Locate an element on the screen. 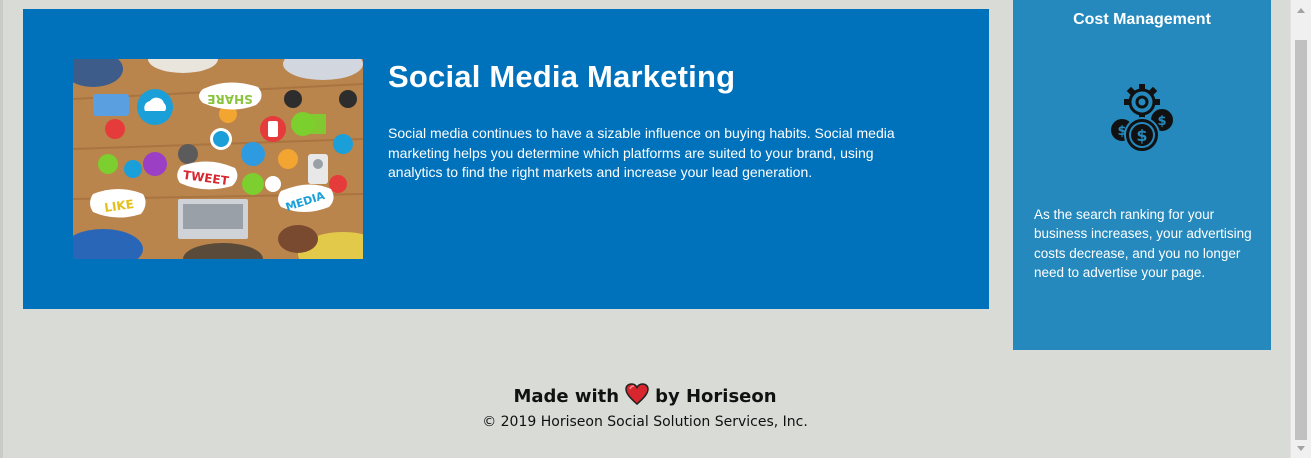 Image resolution: width=1311 pixels, height=458 pixels. vertical-scrollbar is located at coordinates (1300, 229).